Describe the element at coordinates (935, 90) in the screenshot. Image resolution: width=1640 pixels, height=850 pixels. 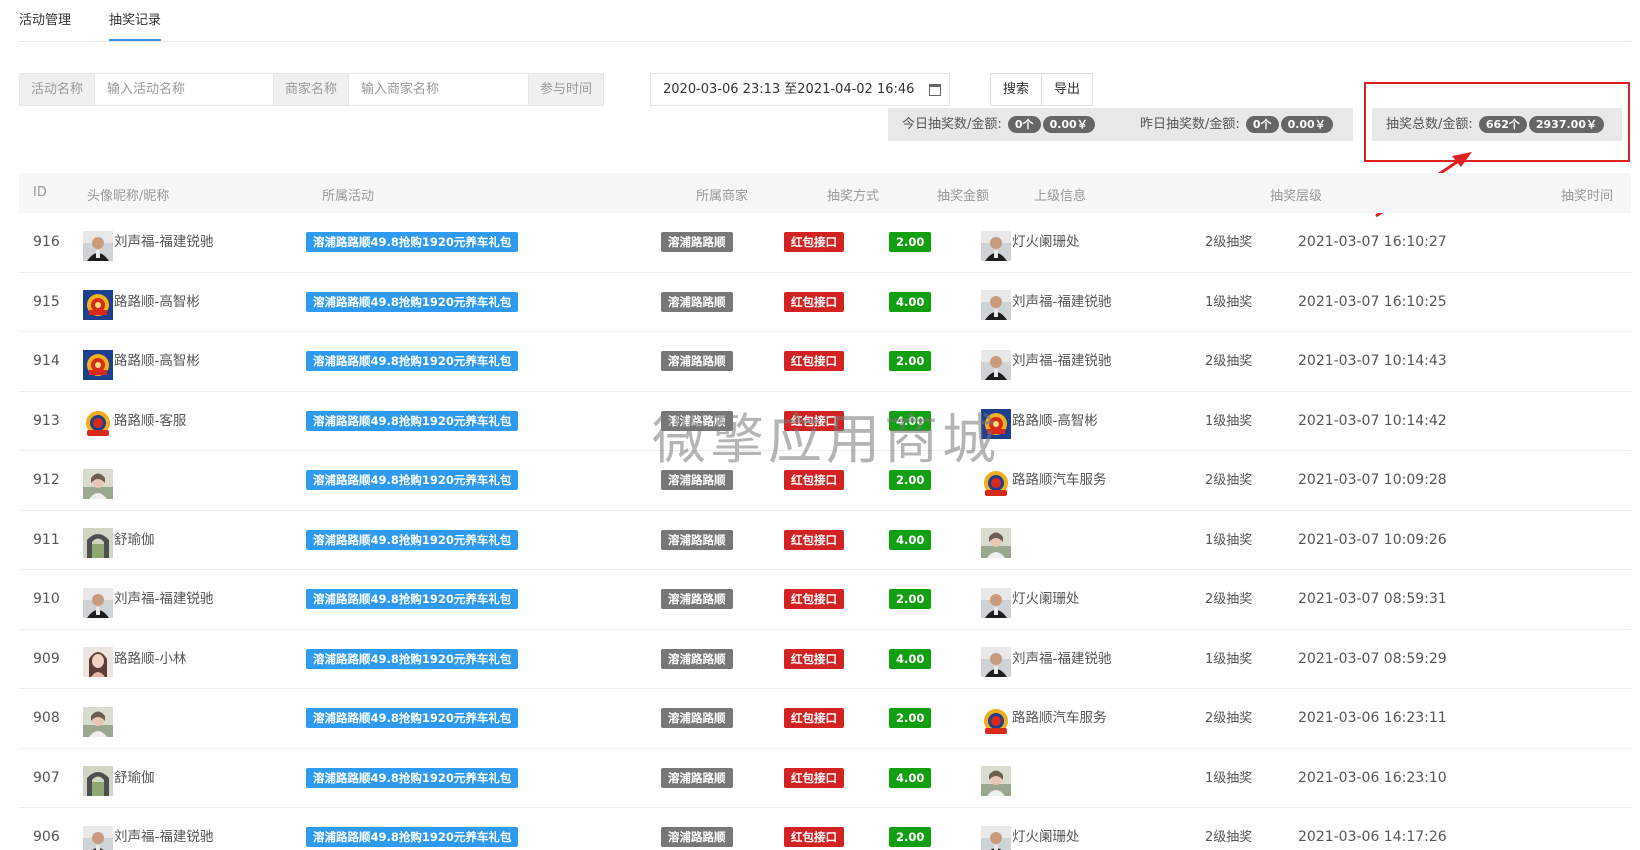
I see `calendar-icon` at that location.